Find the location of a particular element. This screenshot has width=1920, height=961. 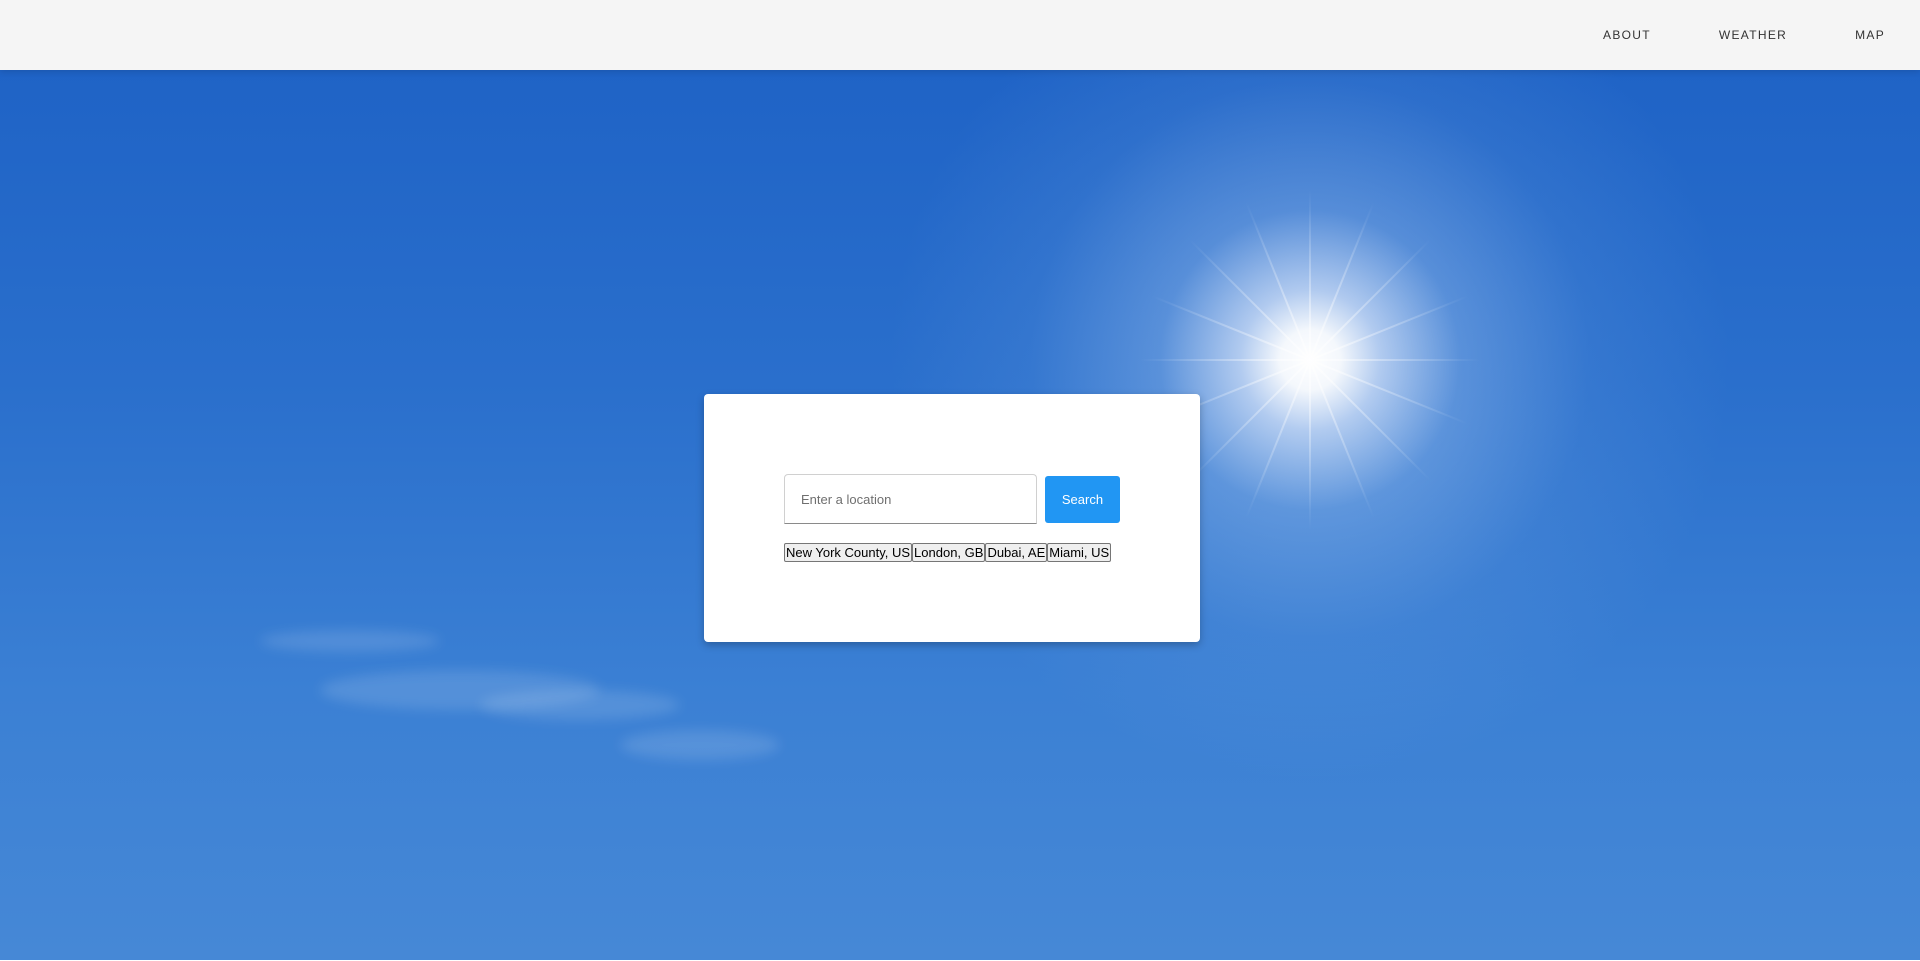

top-navigation-bar: ABOUT WEATHER MAP is located at coordinates (960, 35).